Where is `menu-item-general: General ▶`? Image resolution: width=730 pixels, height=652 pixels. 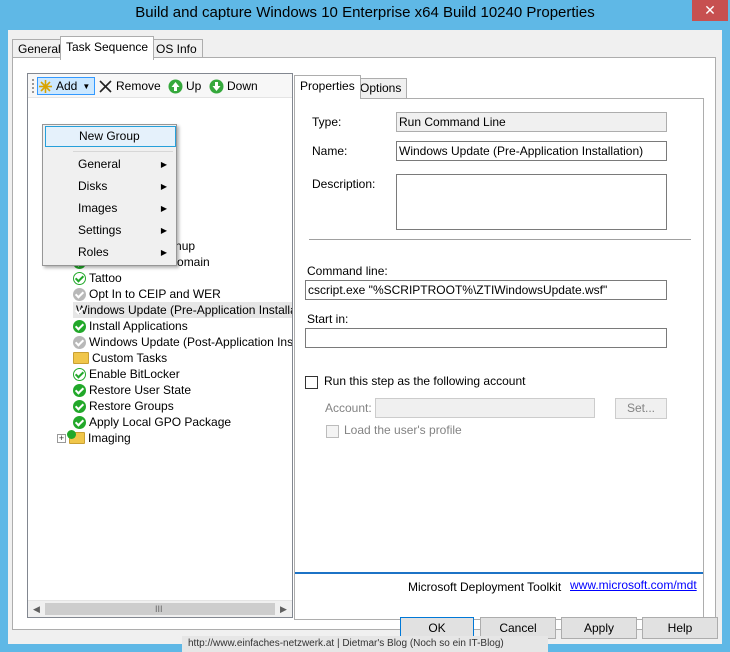 menu-item-general: General ▶ is located at coordinates (110, 164).